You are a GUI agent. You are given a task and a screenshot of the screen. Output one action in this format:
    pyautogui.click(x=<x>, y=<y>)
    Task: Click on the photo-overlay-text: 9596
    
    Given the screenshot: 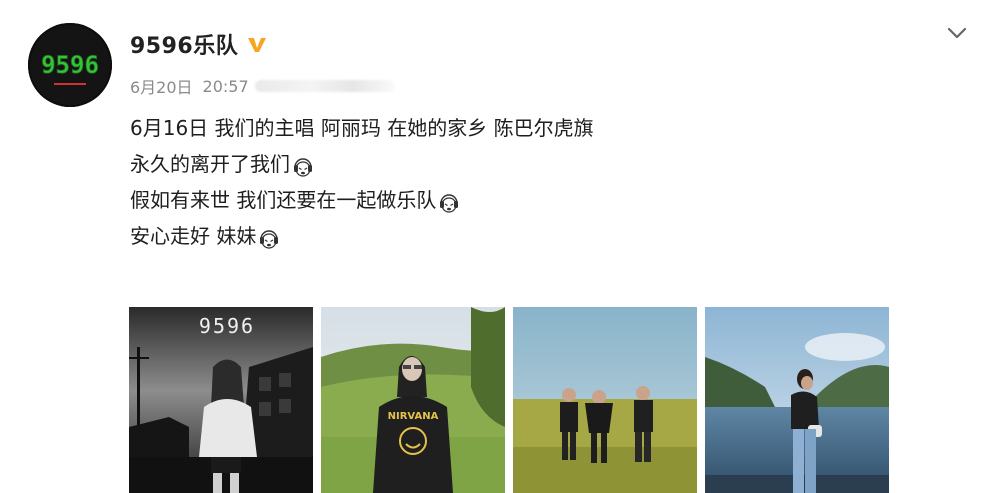 What is the action you would take?
    pyautogui.click(x=227, y=326)
    